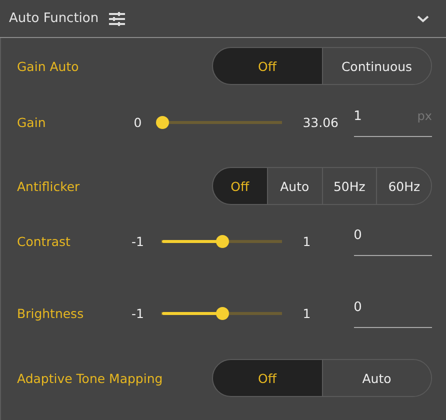 This screenshot has width=446, height=420. Describe the element at coordinates (32, 122) in the screenshot. I see `setting-label: Gain` at that location.